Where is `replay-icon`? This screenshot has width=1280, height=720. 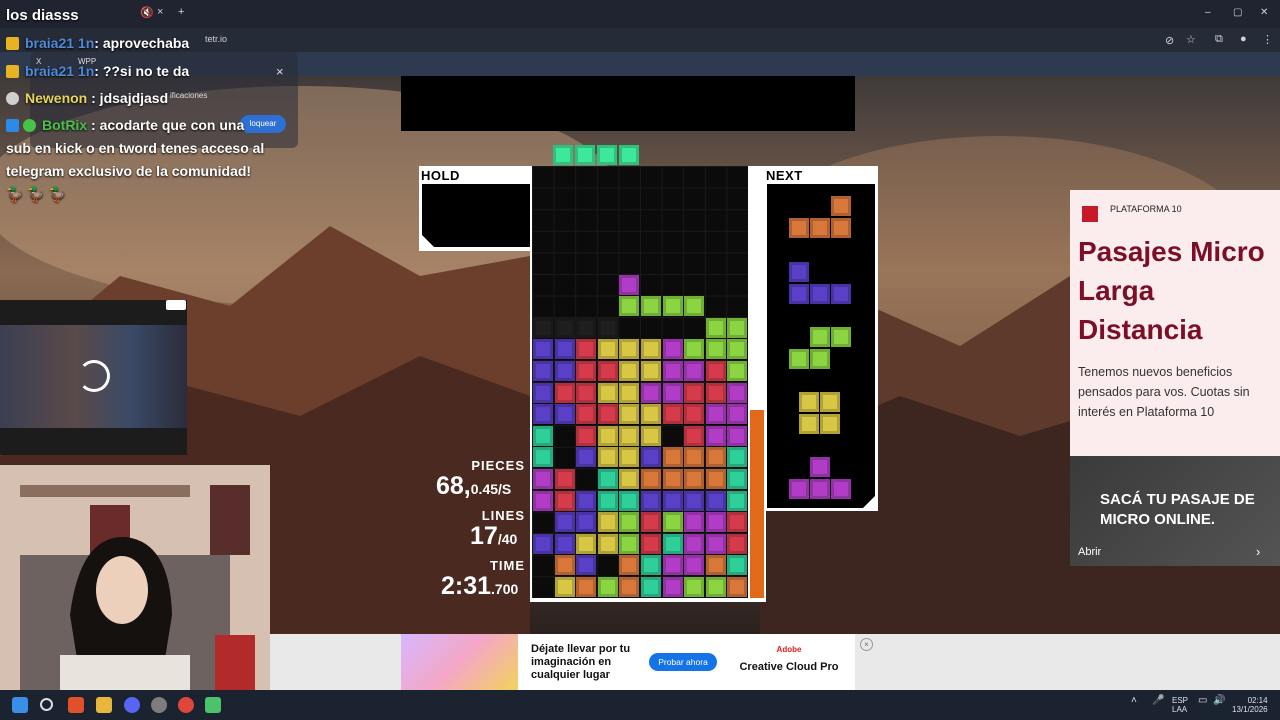
replay-icon is located at coordinates (94, 376).